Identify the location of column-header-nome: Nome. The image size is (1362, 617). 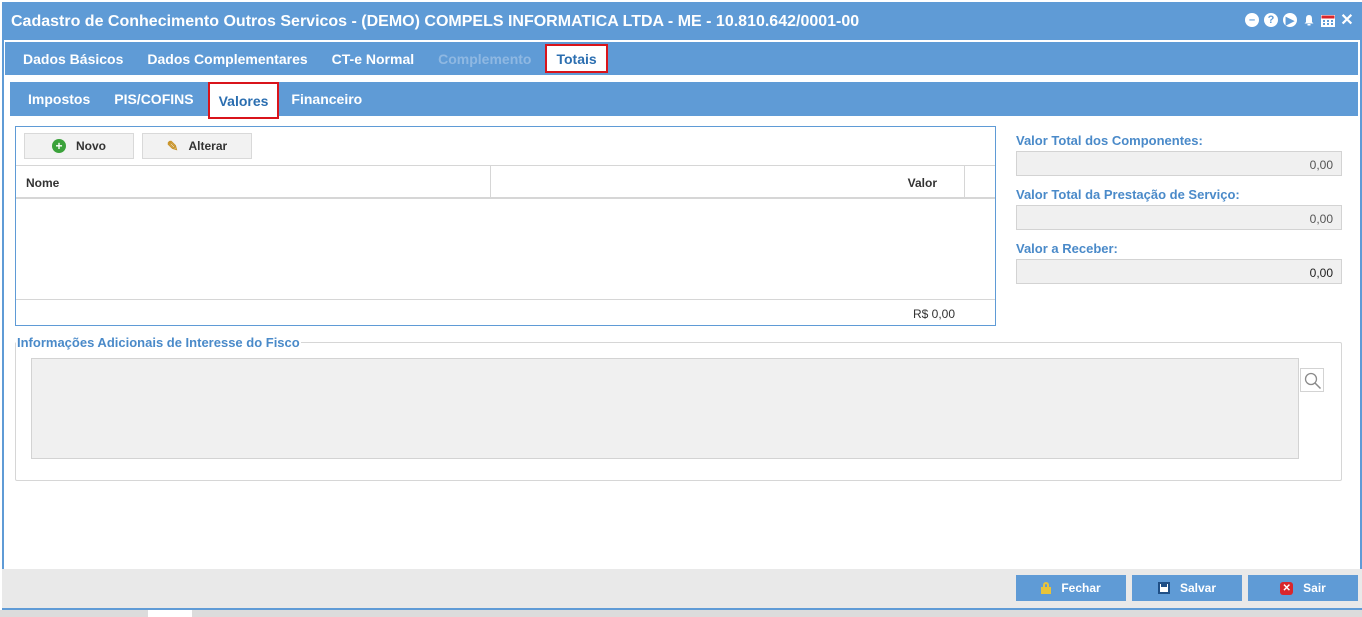
(42, 183).